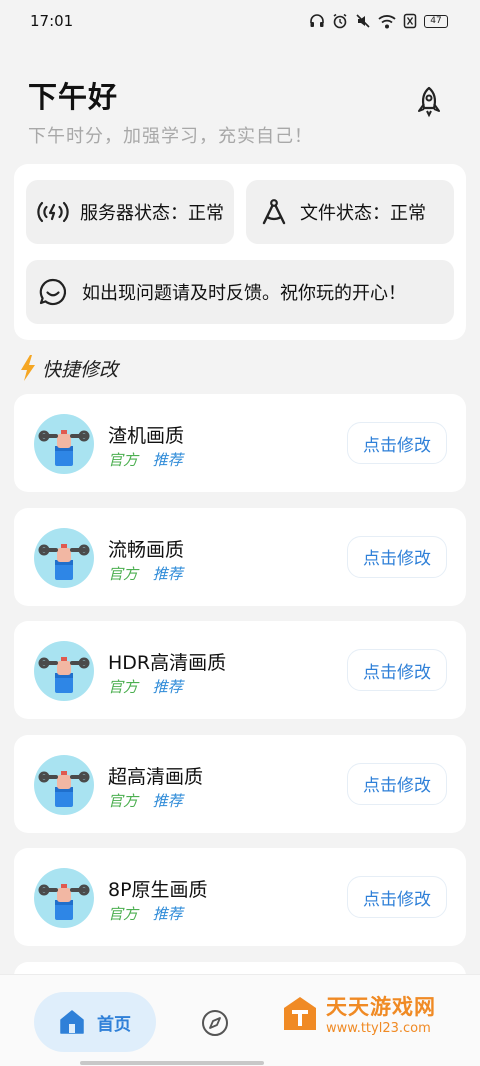  Describe the element at coordinates (436, 21) in the screenshot. I see `battery-icon: 47` at that location.